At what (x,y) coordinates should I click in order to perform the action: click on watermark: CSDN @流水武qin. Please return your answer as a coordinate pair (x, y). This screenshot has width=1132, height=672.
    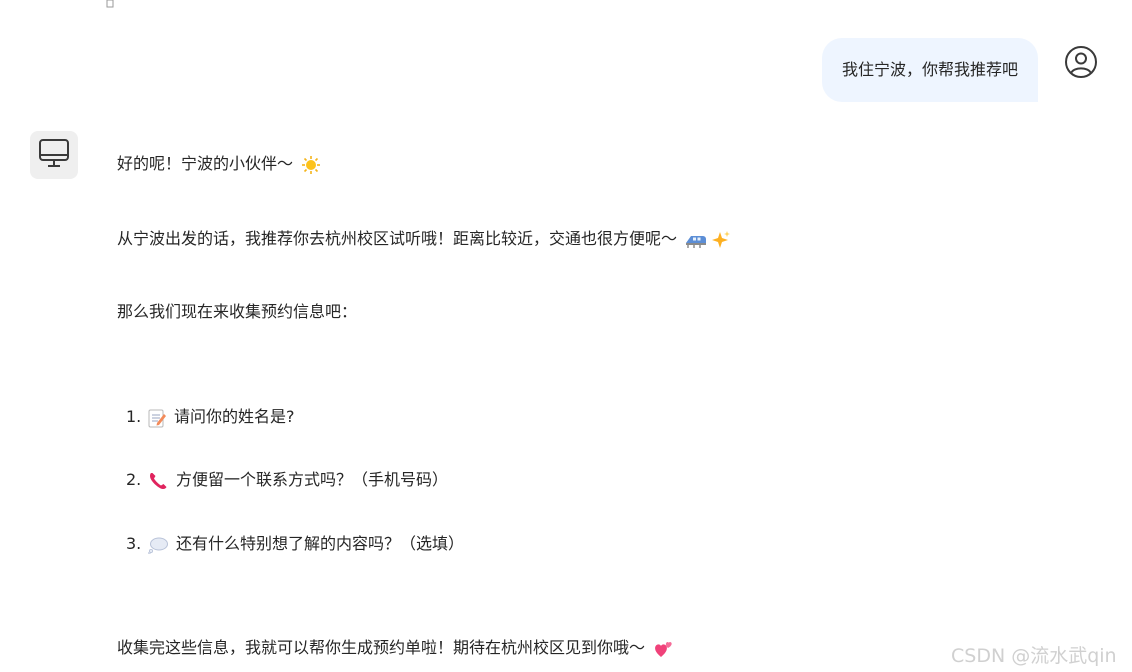
    Looking at the image, I should click on (1034, 656).